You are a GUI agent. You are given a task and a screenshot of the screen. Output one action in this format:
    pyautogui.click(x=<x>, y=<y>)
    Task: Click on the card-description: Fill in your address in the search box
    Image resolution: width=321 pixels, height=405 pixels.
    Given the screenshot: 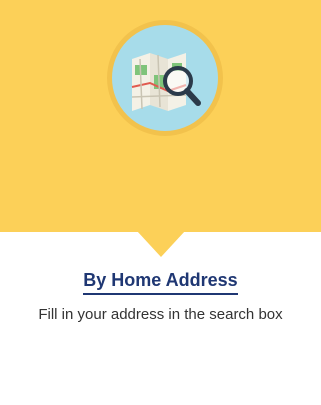 What is the action you would take?
    pyautogui.click(x=160, y=314)
    